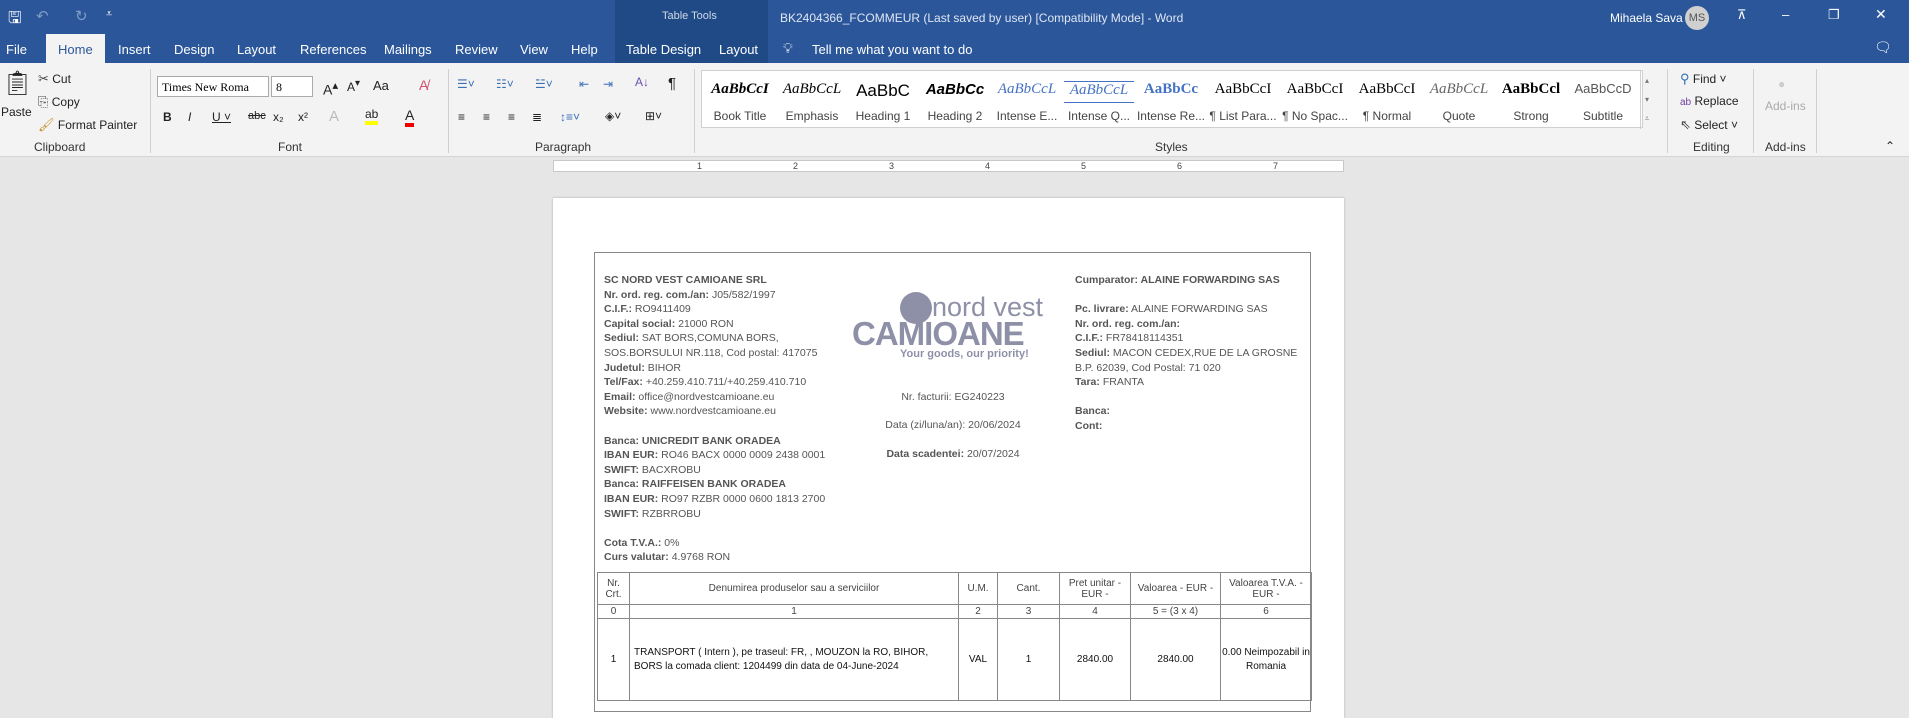 The width and height of the screenshot is (1909, 718). What do you see at coordinates (812, 97) in the screenshot?
I see `style-emphasis: AaBbCcL Emphasis` at bounding box center [812, 97].